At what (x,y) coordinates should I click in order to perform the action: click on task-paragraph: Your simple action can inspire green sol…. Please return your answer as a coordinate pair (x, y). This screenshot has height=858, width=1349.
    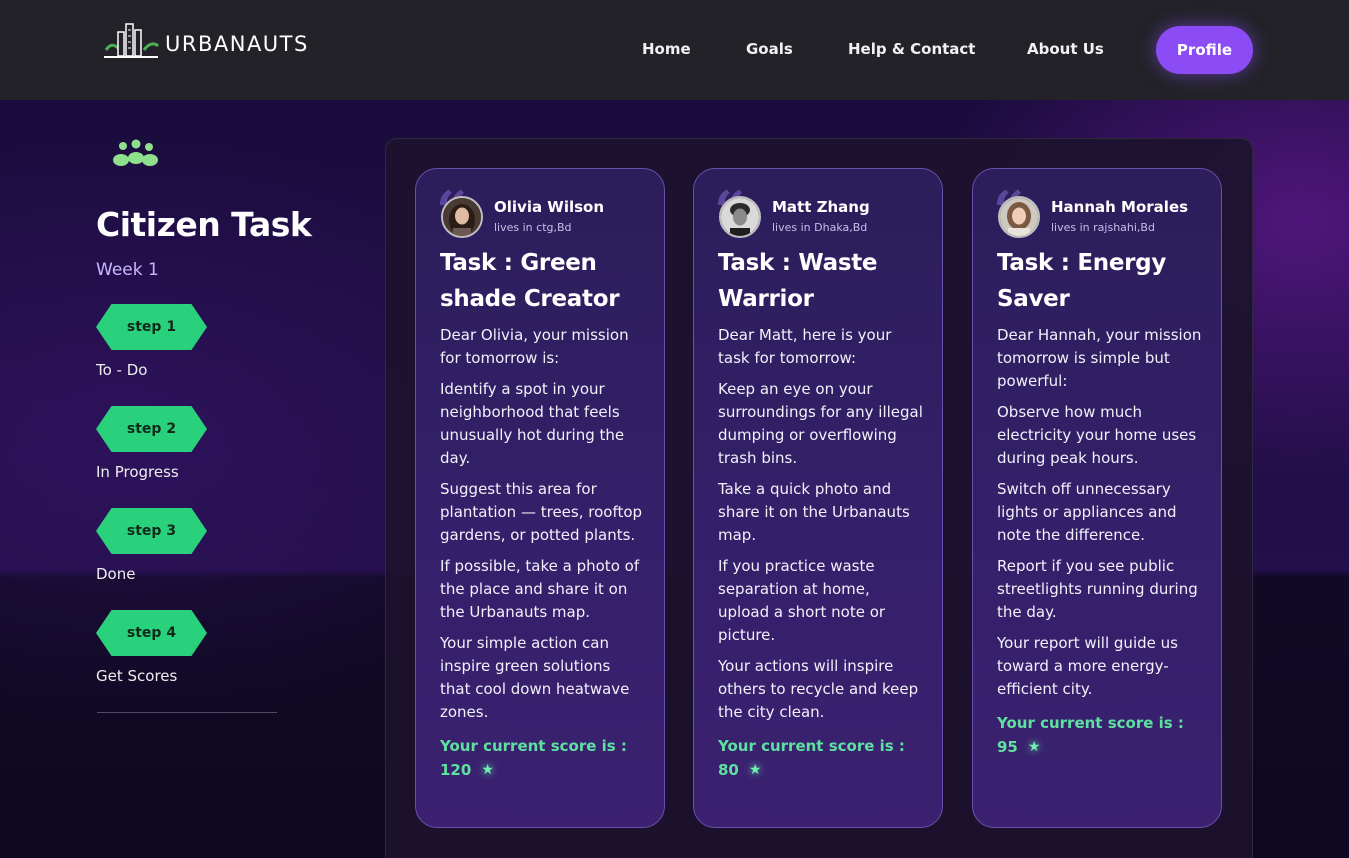
    Looking at the image, I should click on (535, 677).